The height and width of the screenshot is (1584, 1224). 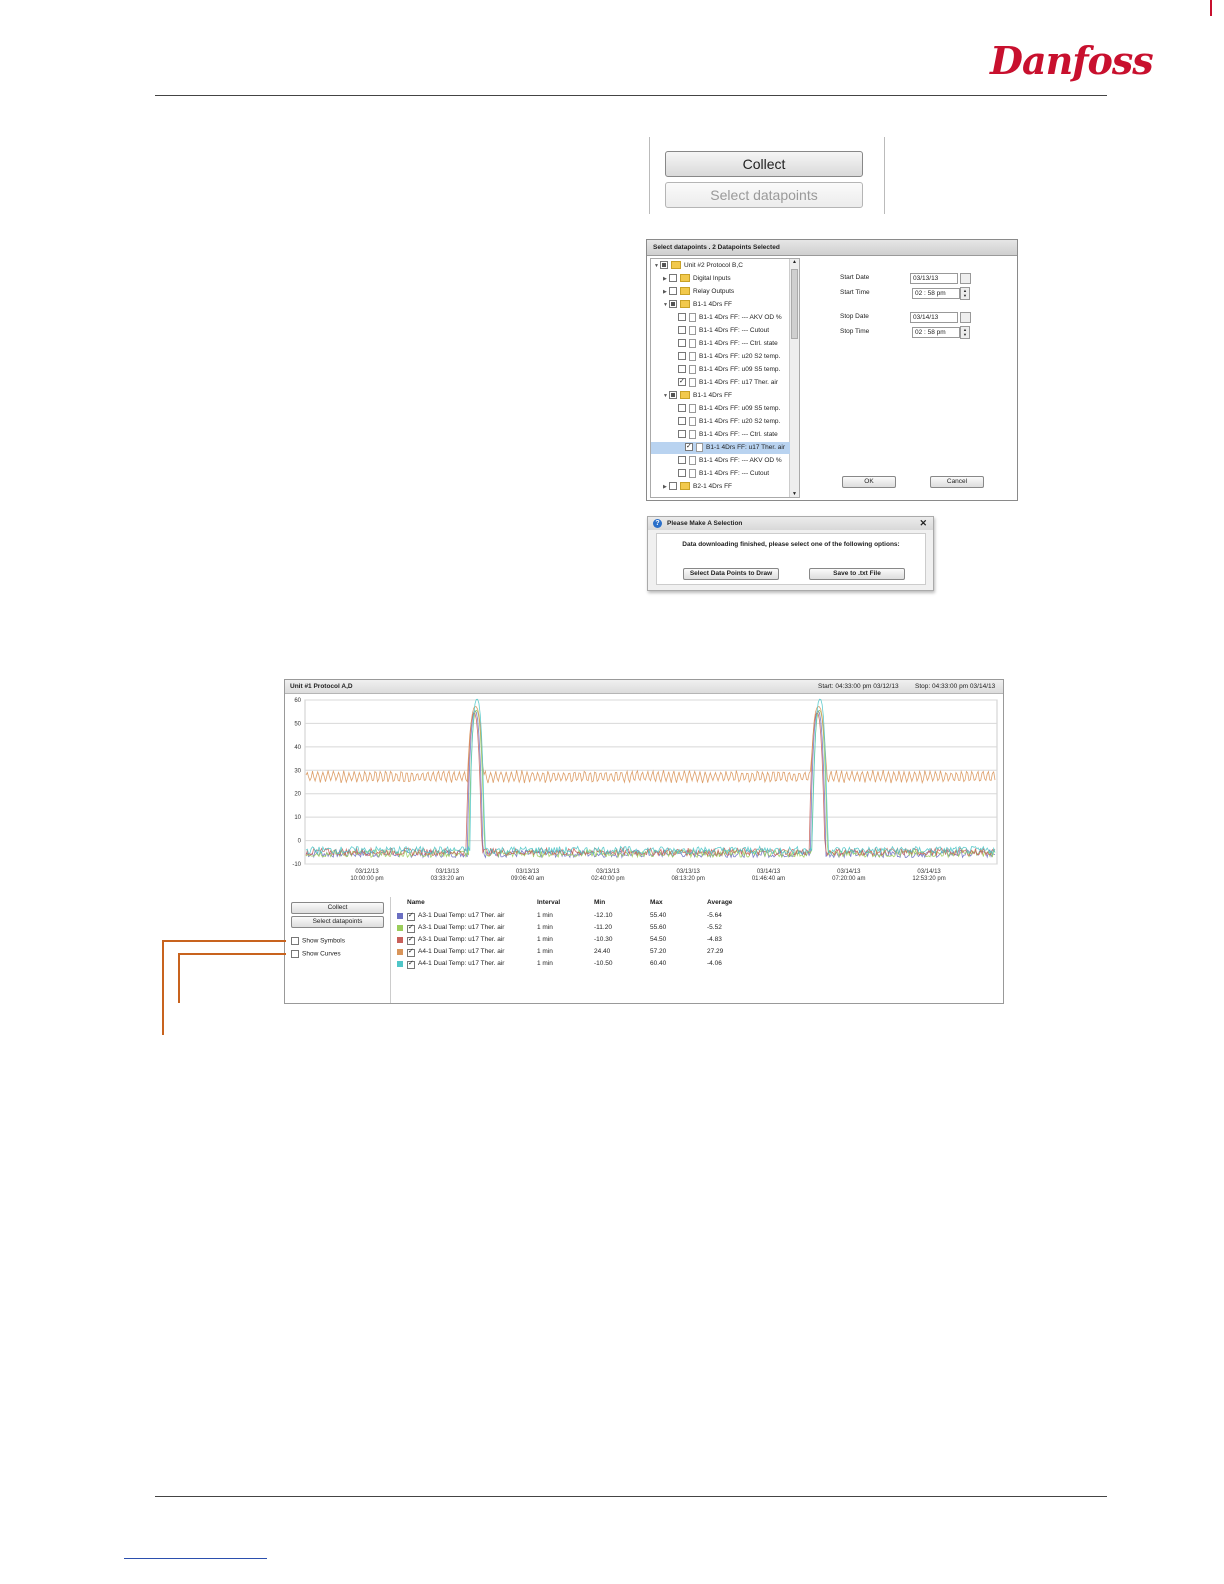 What do you see at coordinates (934, 278) in the screenshot?
I see `start-date-input: 03/13/13` at bounding box center [934, 278].